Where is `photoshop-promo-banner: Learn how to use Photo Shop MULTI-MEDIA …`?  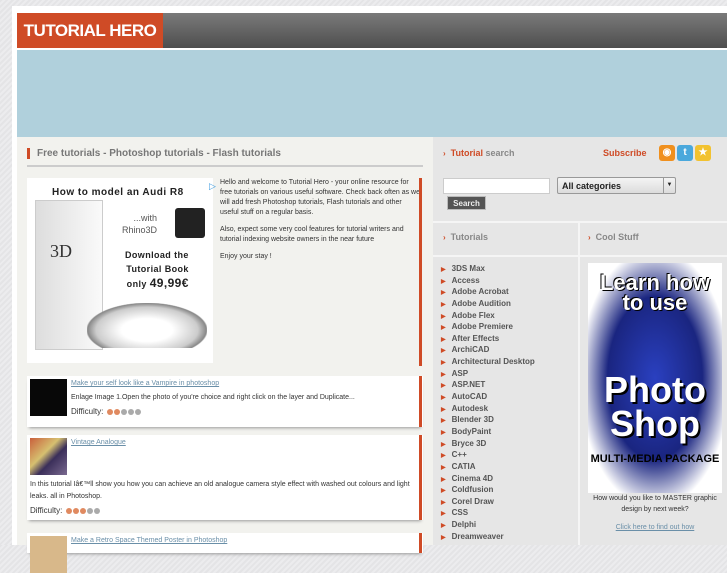 photoshop-promo-banner: Learn how to use Photo Shop MULTI-MEDIA … is located at coordinates (655, 378).